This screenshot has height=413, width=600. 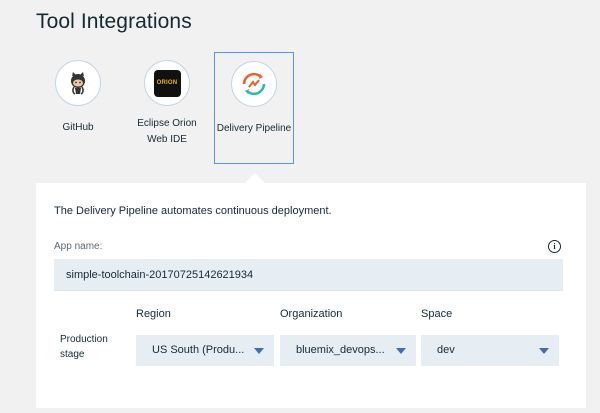 What do you see at coordinates (254, 128) in the screenshot?
I see `tool-label: Delivery Pipeline` at bounding box center [254, 128].